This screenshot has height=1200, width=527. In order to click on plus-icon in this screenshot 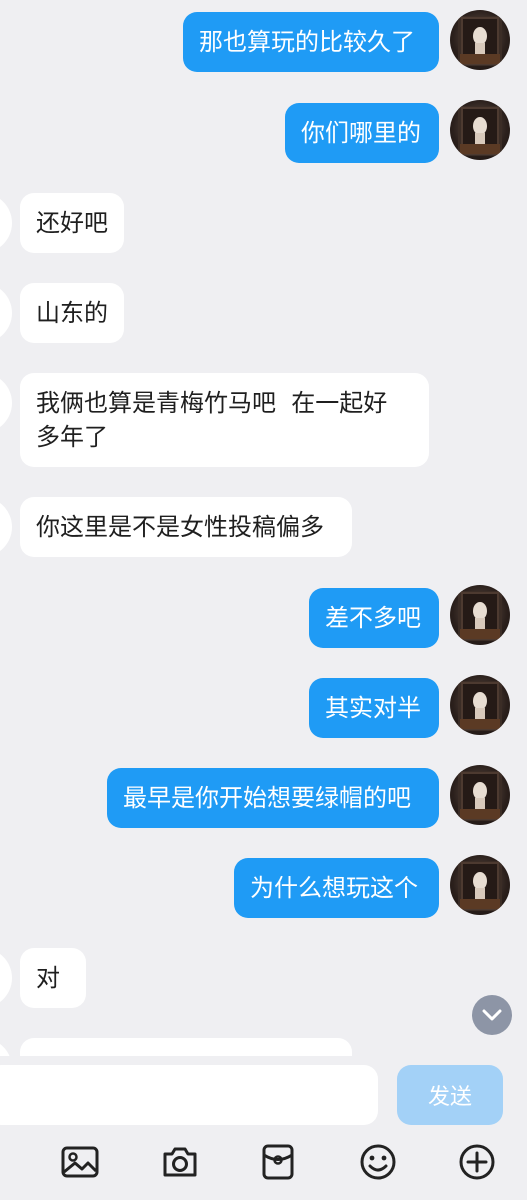, I will do `click(477, 1162)`.